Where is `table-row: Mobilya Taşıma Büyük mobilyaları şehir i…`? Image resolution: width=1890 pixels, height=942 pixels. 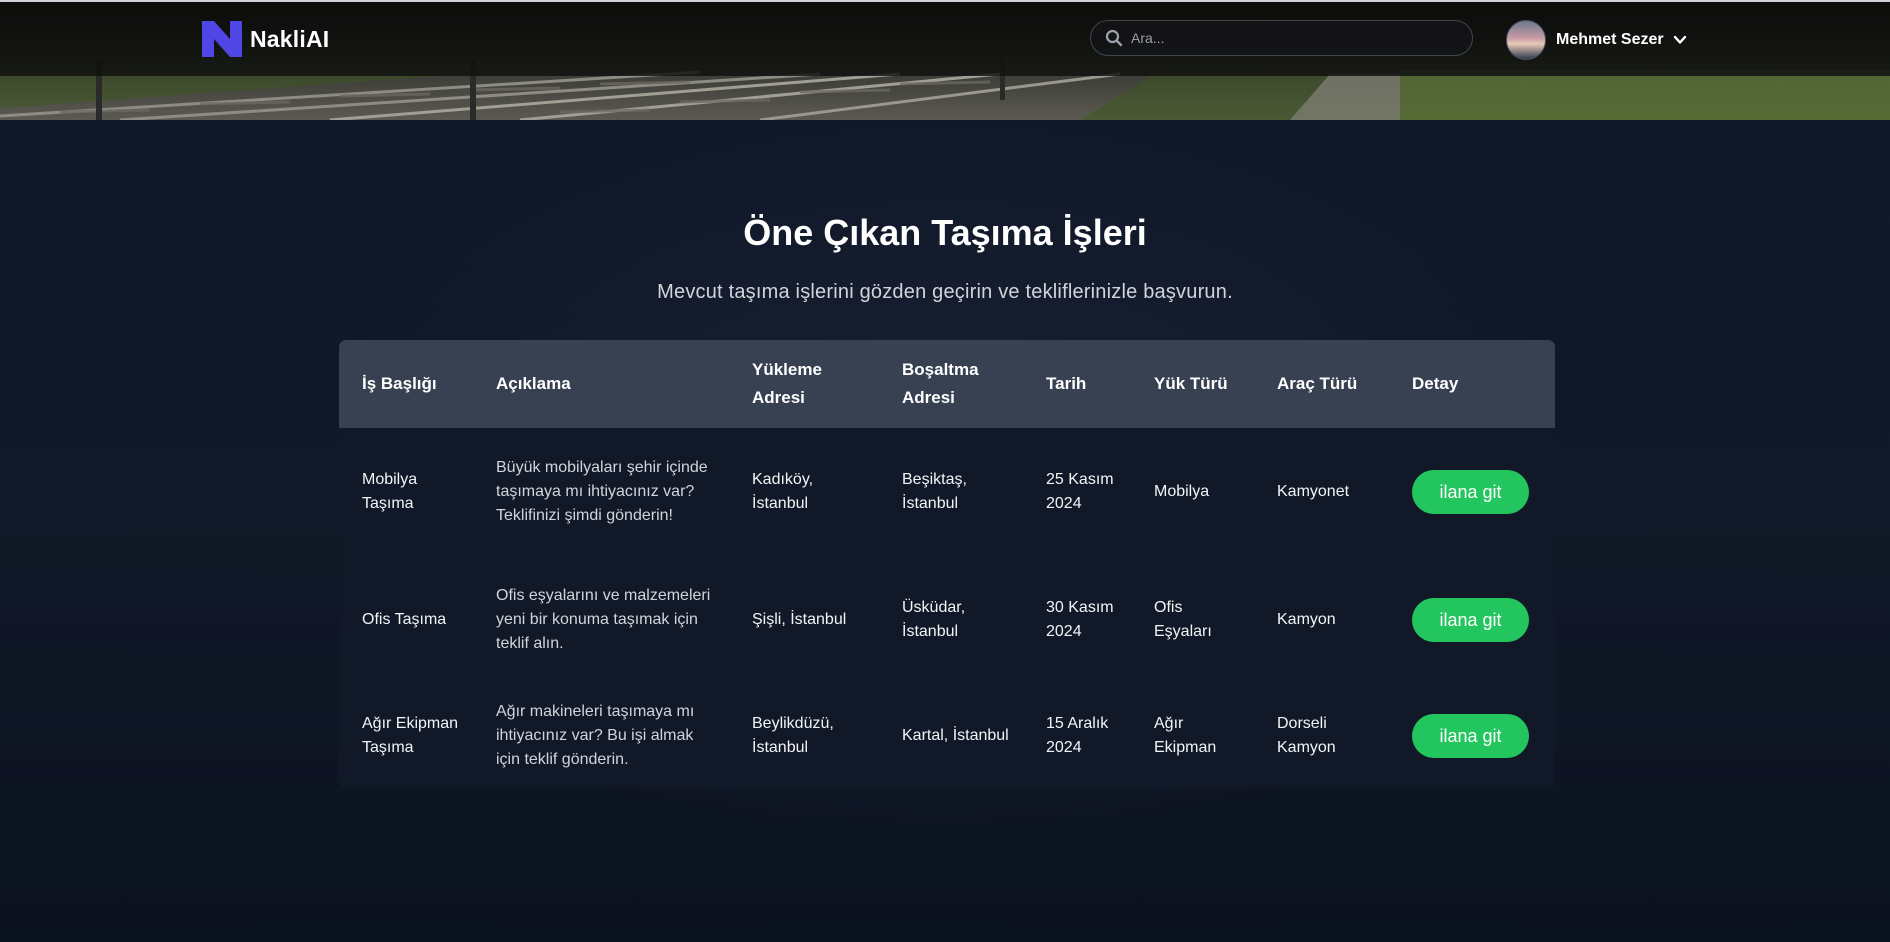
table-row: Mobilya Taşıma Büyük mobilyaları şehir i… is located at coordinates (947, 492).